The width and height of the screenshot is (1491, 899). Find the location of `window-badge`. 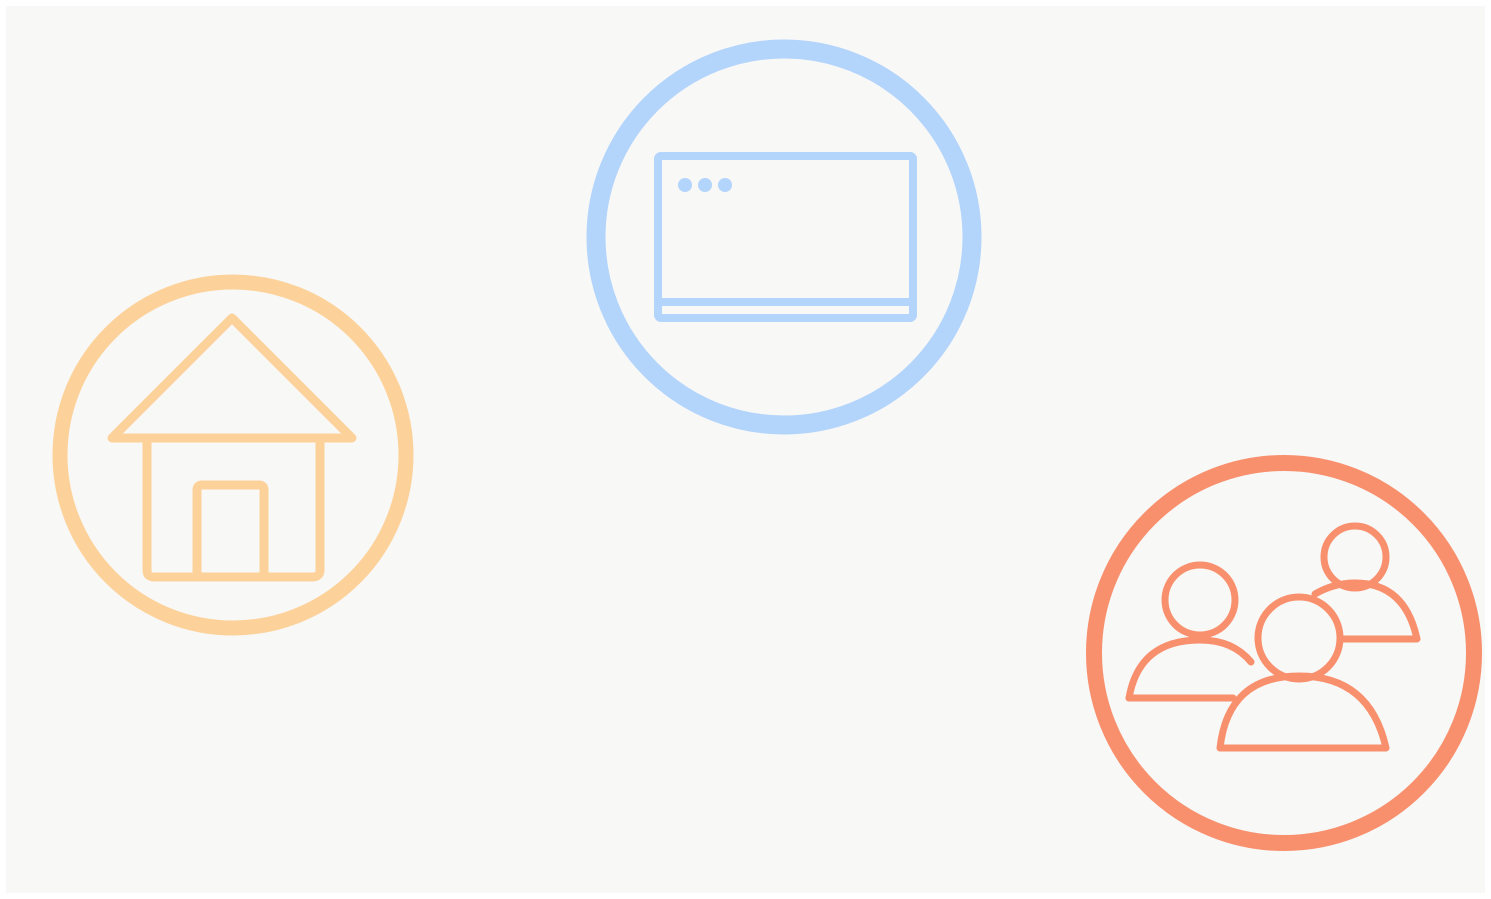

window-badge is located at coordinates (784, 237).